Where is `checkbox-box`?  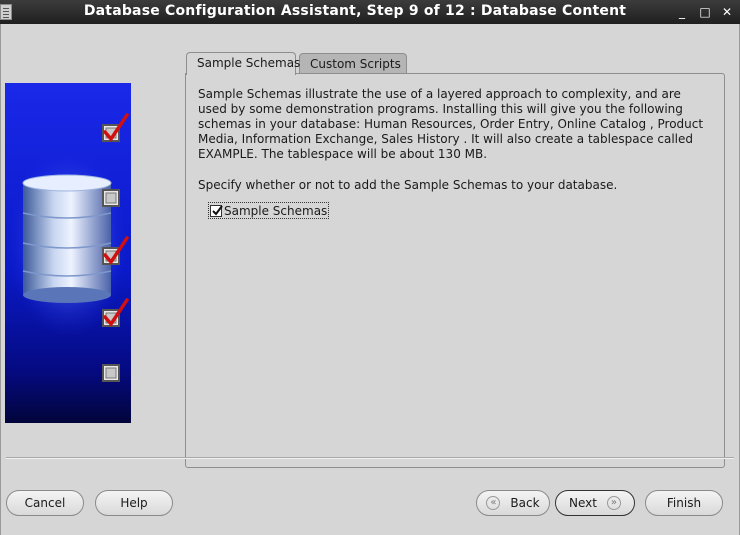 checkbox-box is located at coordinates (216, 210).